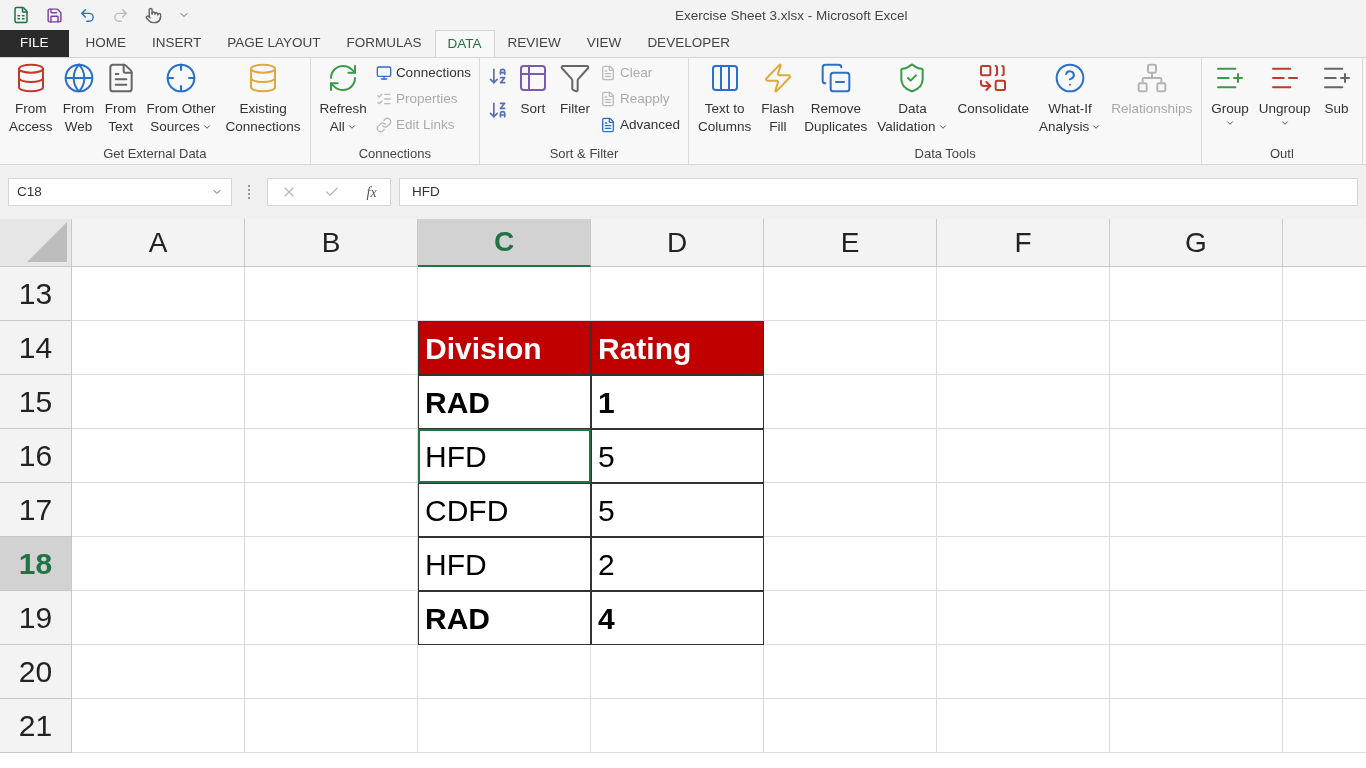 The image size is (1366, 768). Describe the element at coordinates (36, 618) in the screenshot. I see `row-header: 19` at that location.